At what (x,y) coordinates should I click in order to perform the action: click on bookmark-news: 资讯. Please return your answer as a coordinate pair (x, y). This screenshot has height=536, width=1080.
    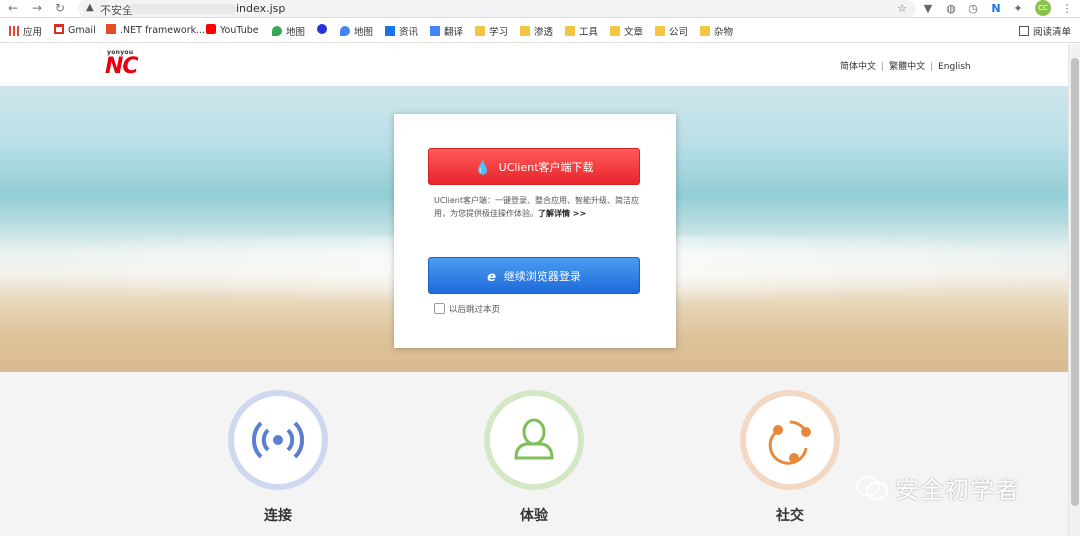
    Looking at the image, I should click on (401, 31).